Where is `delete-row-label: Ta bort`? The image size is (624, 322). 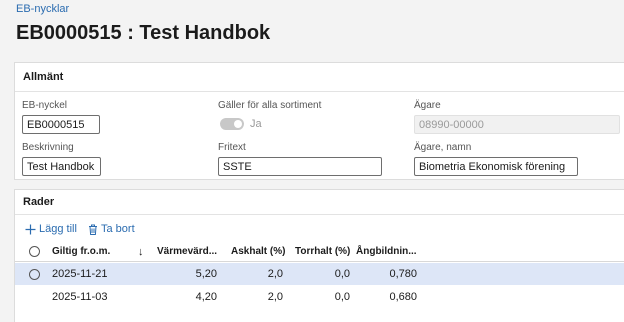 delete-row-label: Ta bort is located at coordinates (118, 229).